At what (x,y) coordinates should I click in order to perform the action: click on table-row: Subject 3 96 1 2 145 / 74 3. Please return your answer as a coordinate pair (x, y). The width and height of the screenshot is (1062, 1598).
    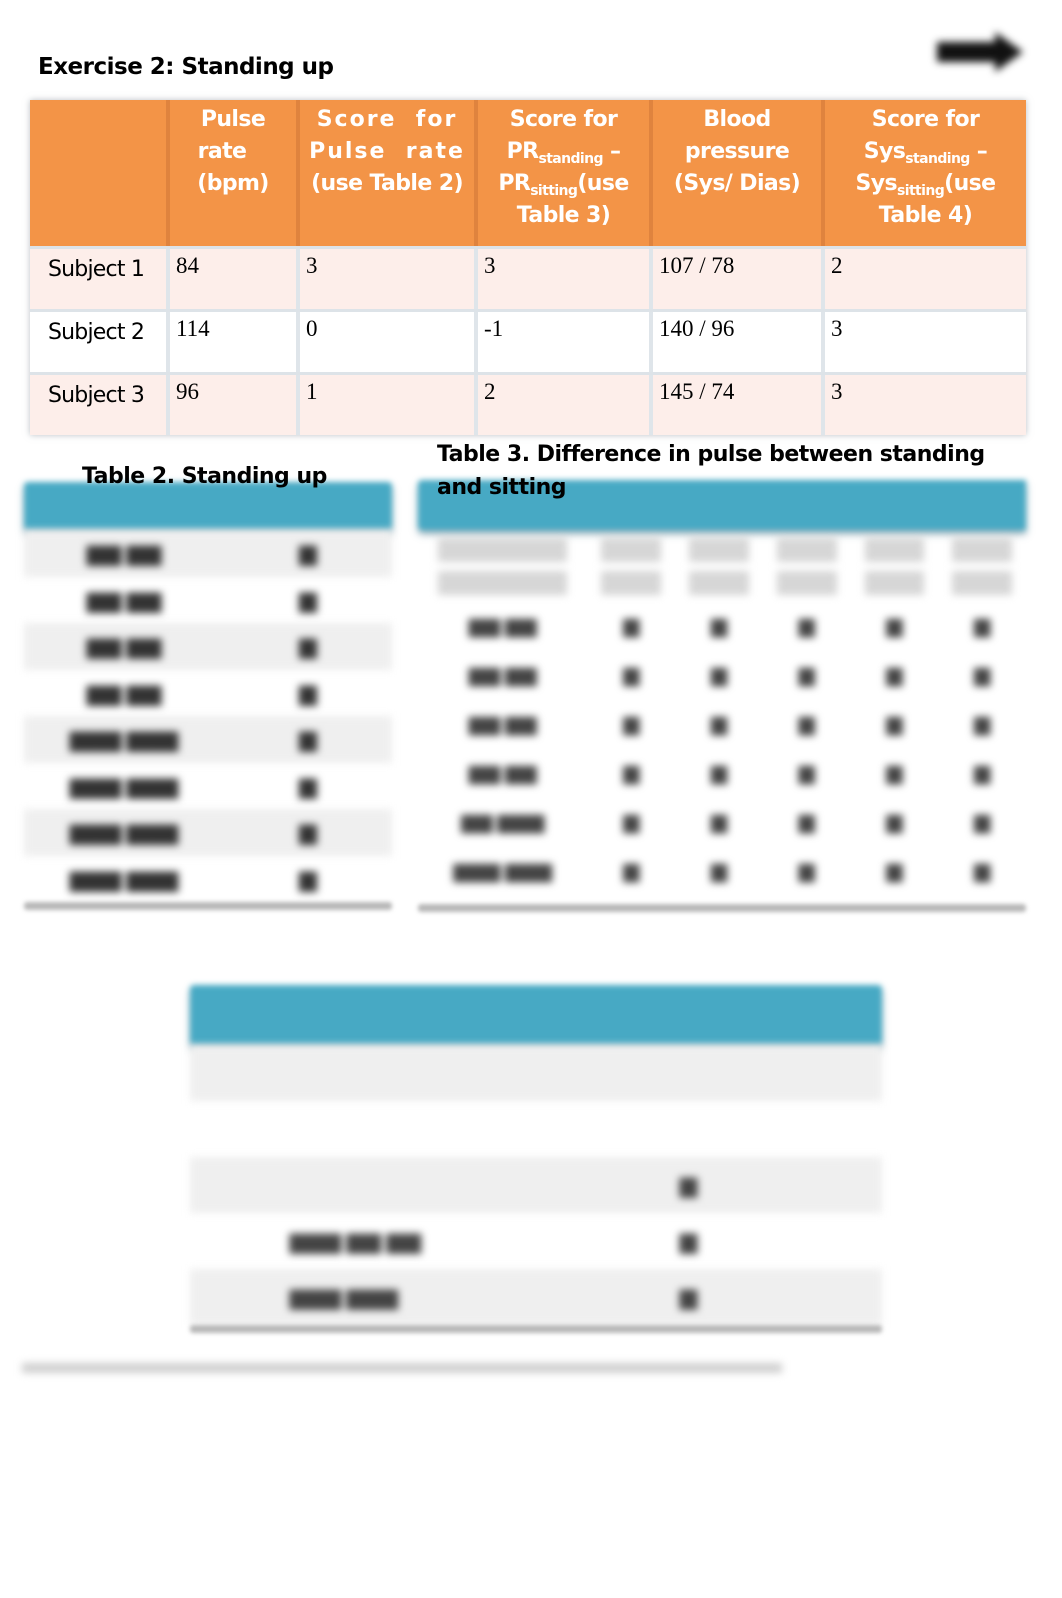
    Looking at the image, I should click on (528, 403).